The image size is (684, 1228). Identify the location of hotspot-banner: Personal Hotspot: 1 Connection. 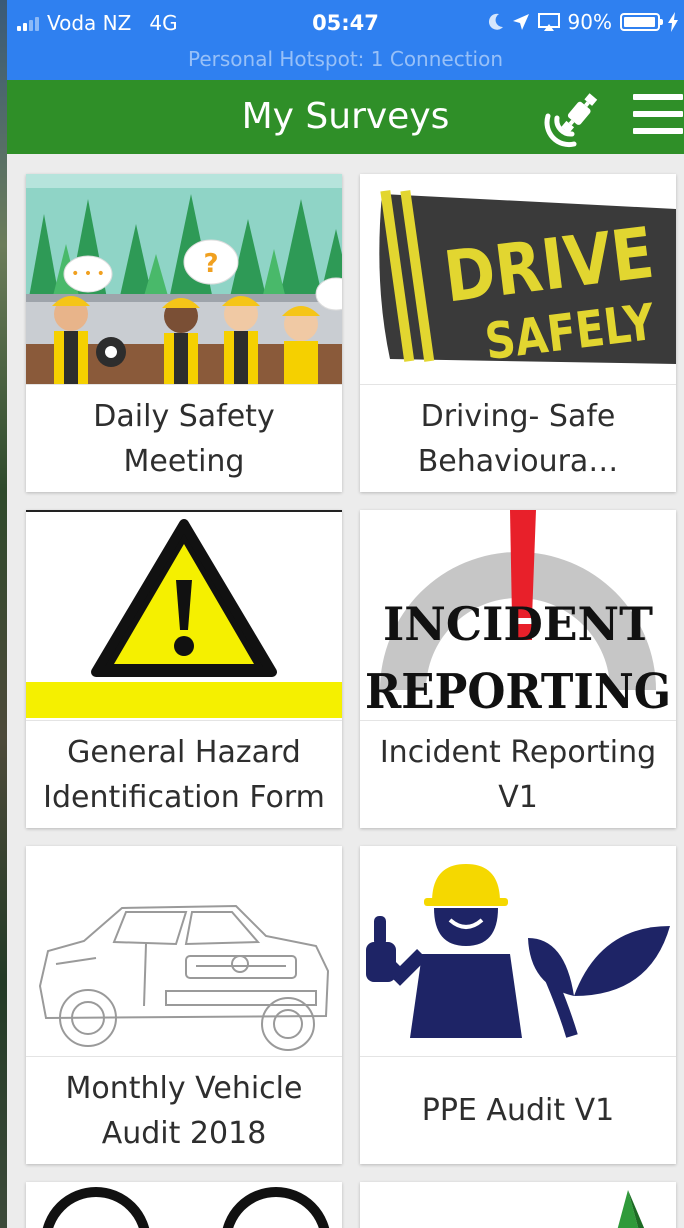
(345, 59).